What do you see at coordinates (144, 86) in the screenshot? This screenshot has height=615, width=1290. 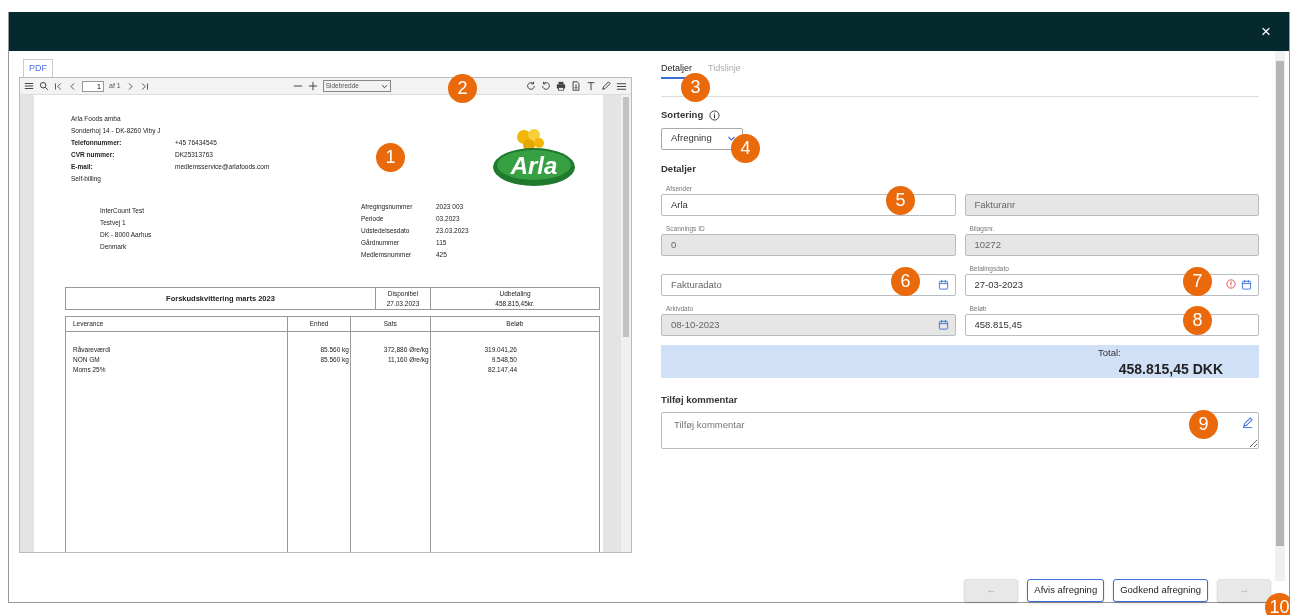 I see `last-page-icon` at bounding box center [144, 86].